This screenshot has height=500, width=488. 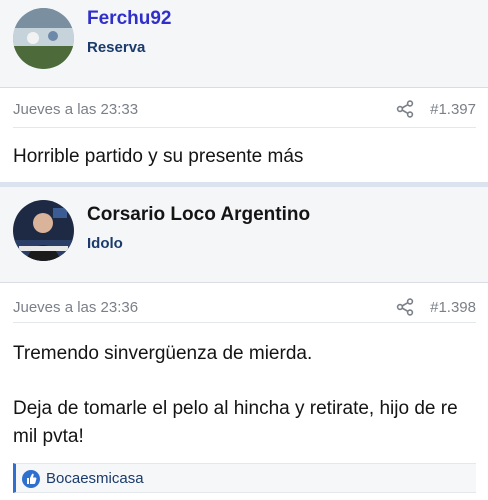 What do you see at coordinates (244, 303) in the screenshot?
I see `post-meta: Jueves a las 23:36 #1.398` at bounding box center [244, 303].